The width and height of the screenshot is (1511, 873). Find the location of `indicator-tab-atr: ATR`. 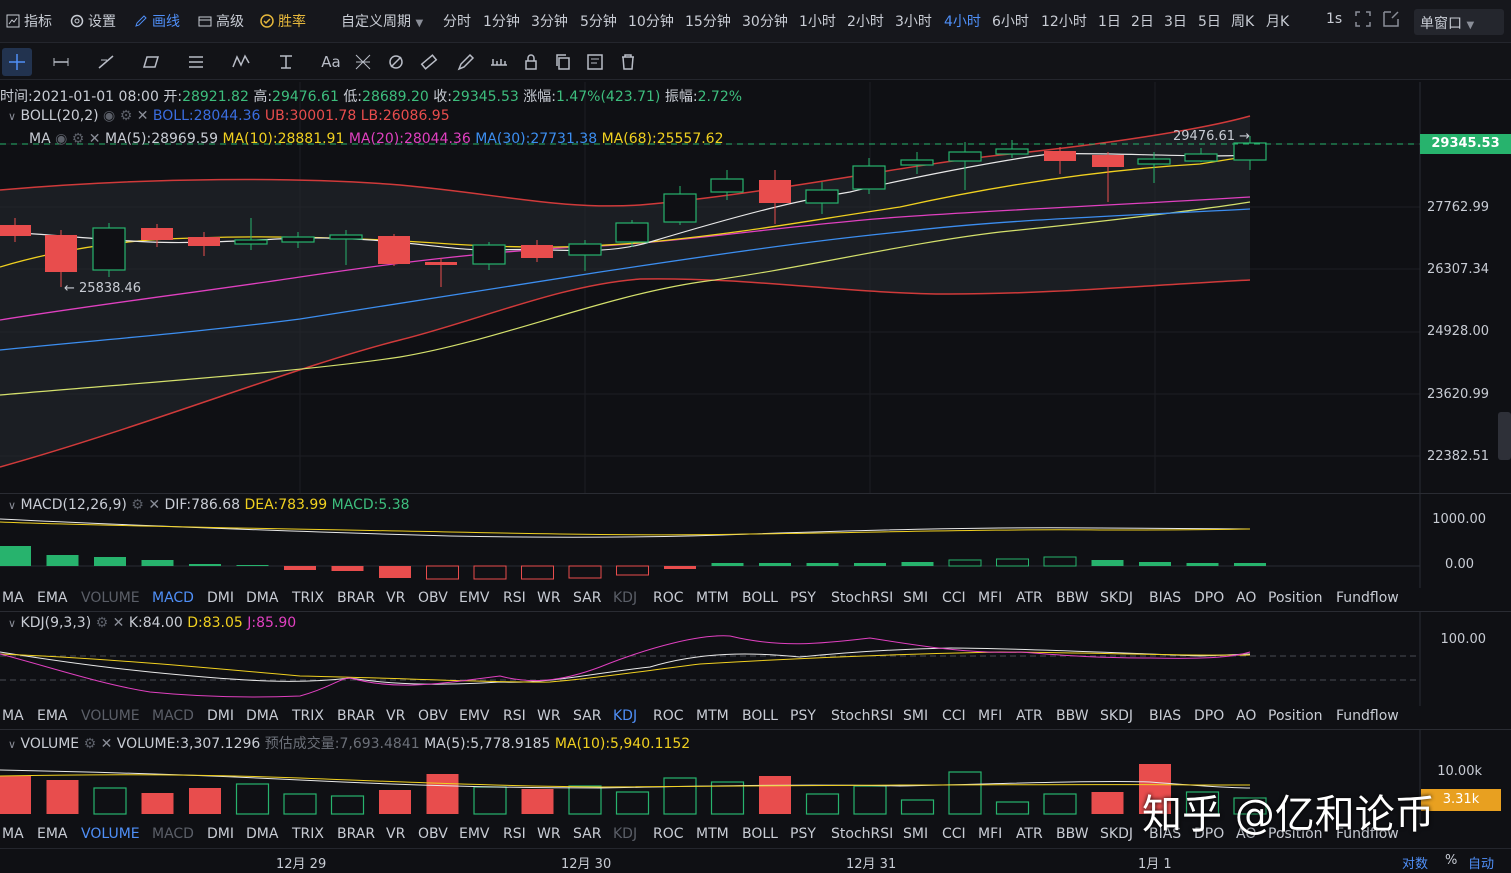

indicator-tab-atr: ATR is located at coordinates (1029, 716).